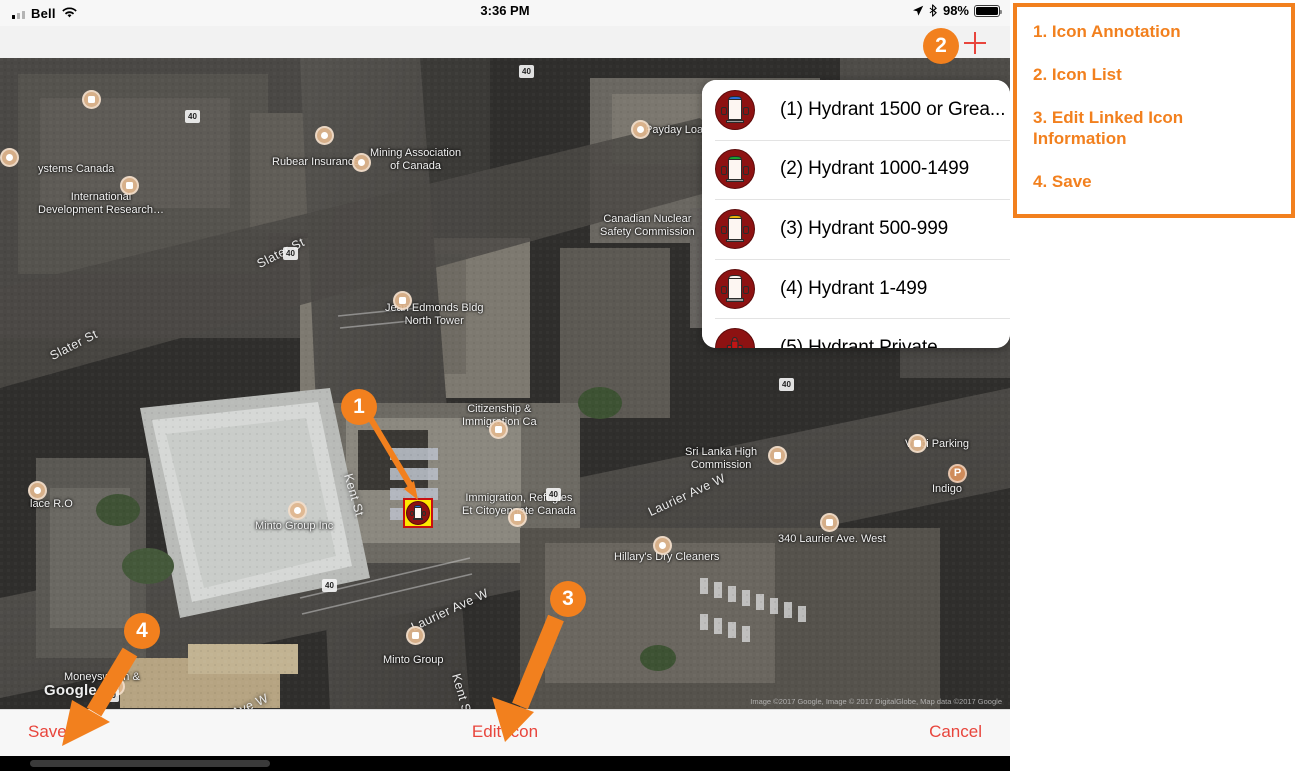 This screenshot has height=771, width=1300. What do you see at coordinates (875, 169) in the screenshot?
I see `icon-list-item-label: (2) Hydrant 1000-1499` at bounding box center [875, 169].